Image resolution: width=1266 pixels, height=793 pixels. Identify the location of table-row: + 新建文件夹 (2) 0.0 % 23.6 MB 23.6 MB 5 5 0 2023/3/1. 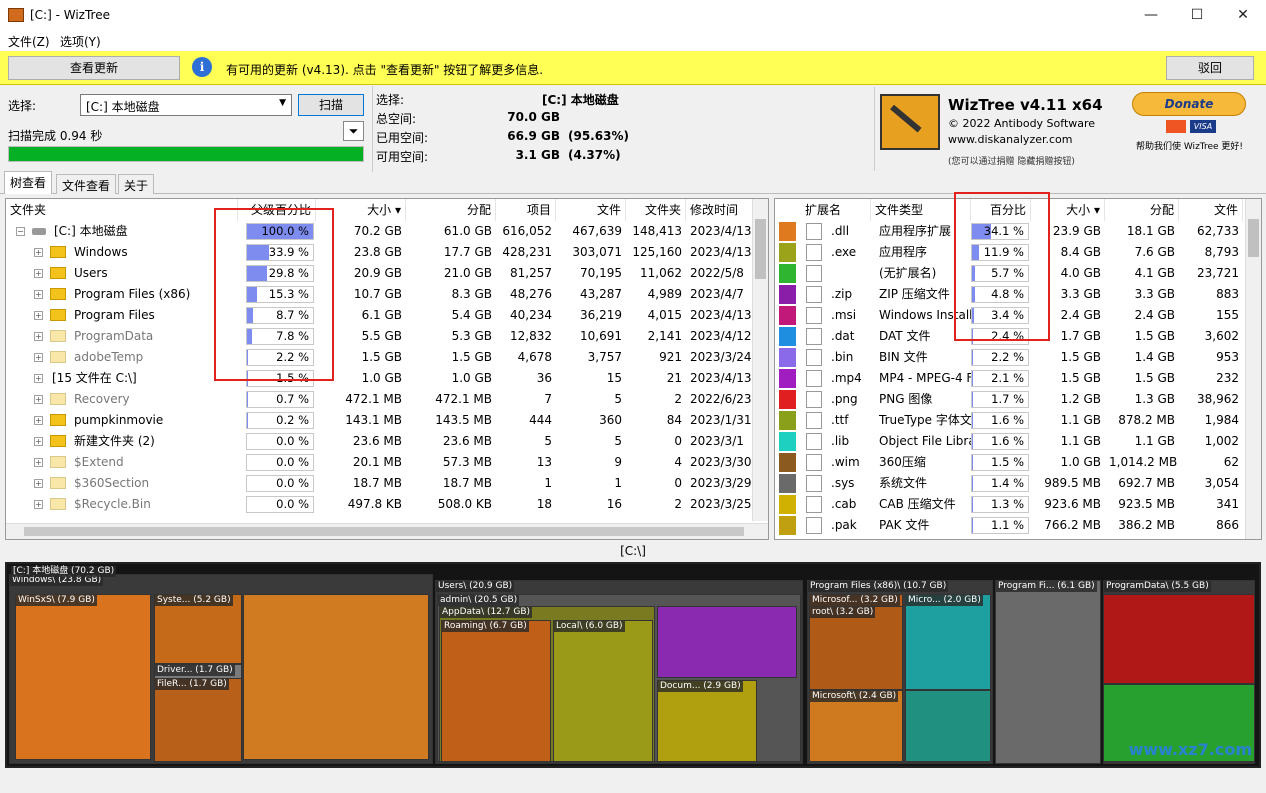
(387, 441).